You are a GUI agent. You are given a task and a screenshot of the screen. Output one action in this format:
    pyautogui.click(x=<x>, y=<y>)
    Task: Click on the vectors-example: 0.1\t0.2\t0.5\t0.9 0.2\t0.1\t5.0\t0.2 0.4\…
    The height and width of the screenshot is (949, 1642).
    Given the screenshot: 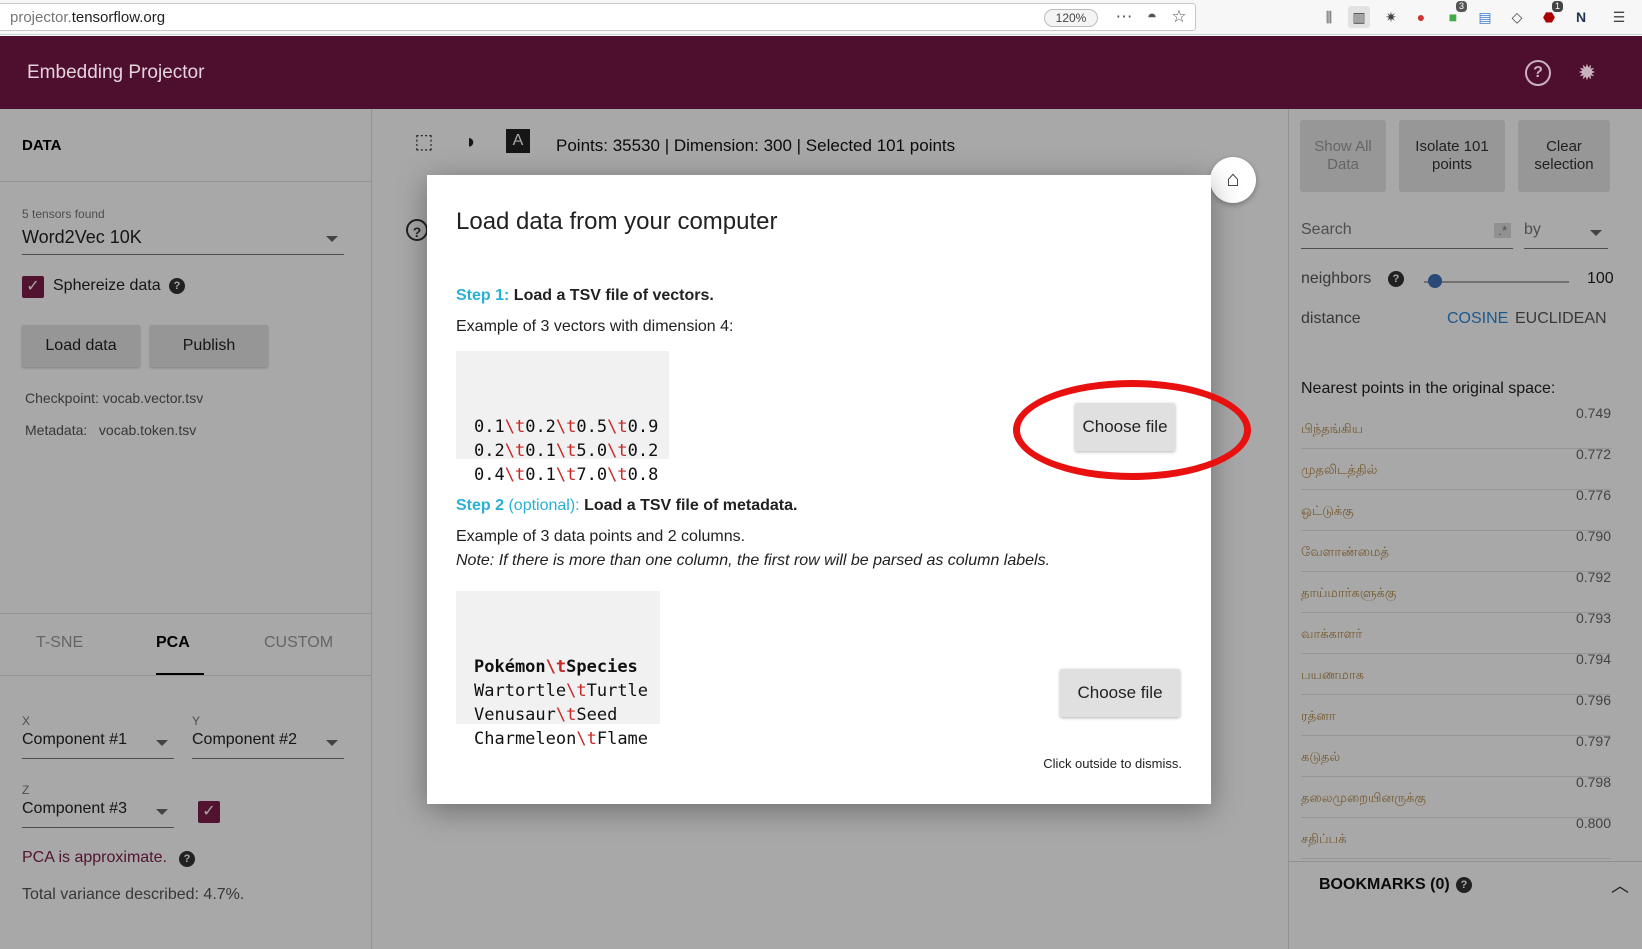 What is the action you would take?
    pyautogui.click(x=562, y=418)
    